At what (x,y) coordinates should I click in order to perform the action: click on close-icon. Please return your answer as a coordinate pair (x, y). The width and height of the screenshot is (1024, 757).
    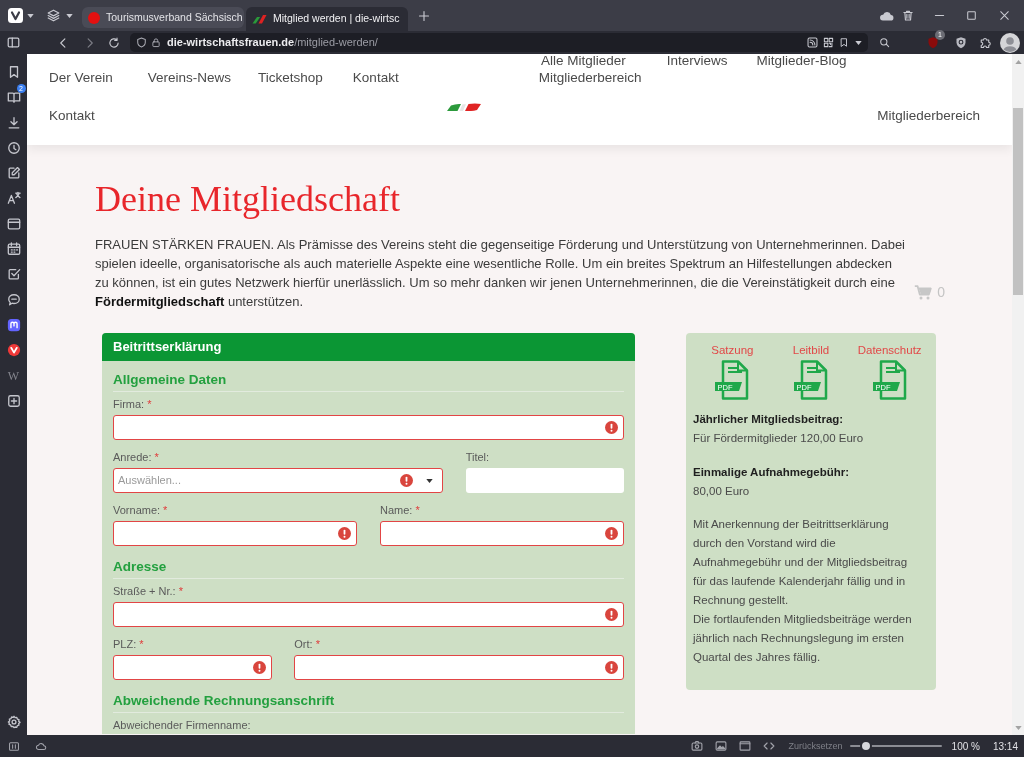
    Looking at the image, I should click on (1004, 15).